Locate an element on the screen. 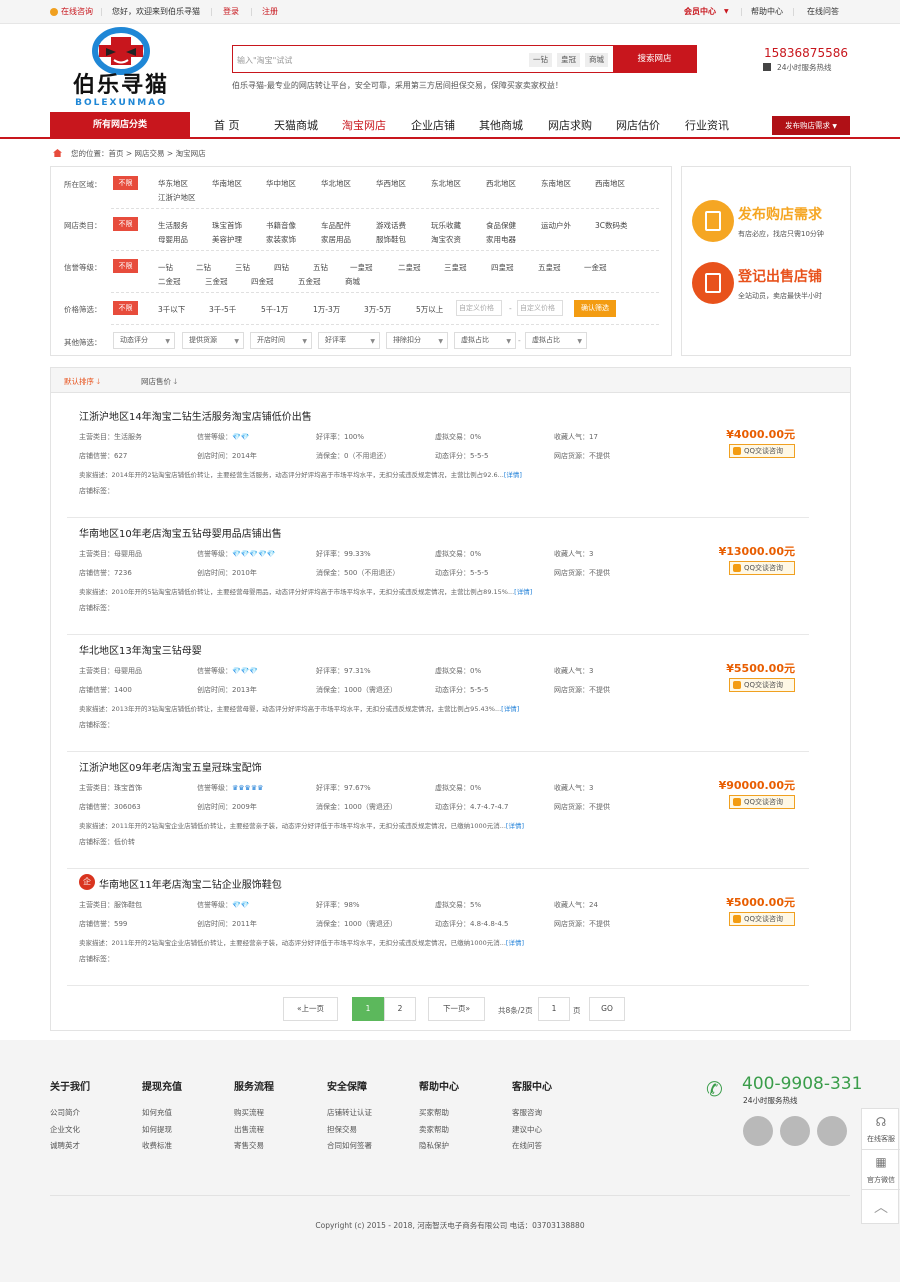 This screenshot has width=900, height=1282. footer-link: 公司简介 is located at coordinates (70, 1113).